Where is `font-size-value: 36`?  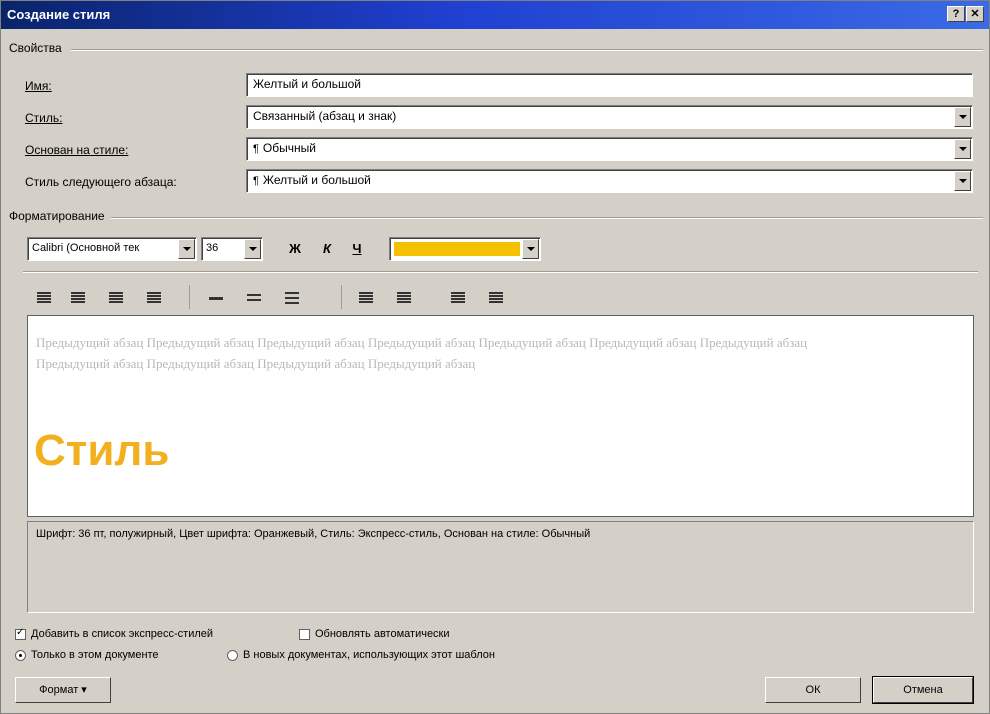
font-size-value: 36 is located at coordinates (212, 248).